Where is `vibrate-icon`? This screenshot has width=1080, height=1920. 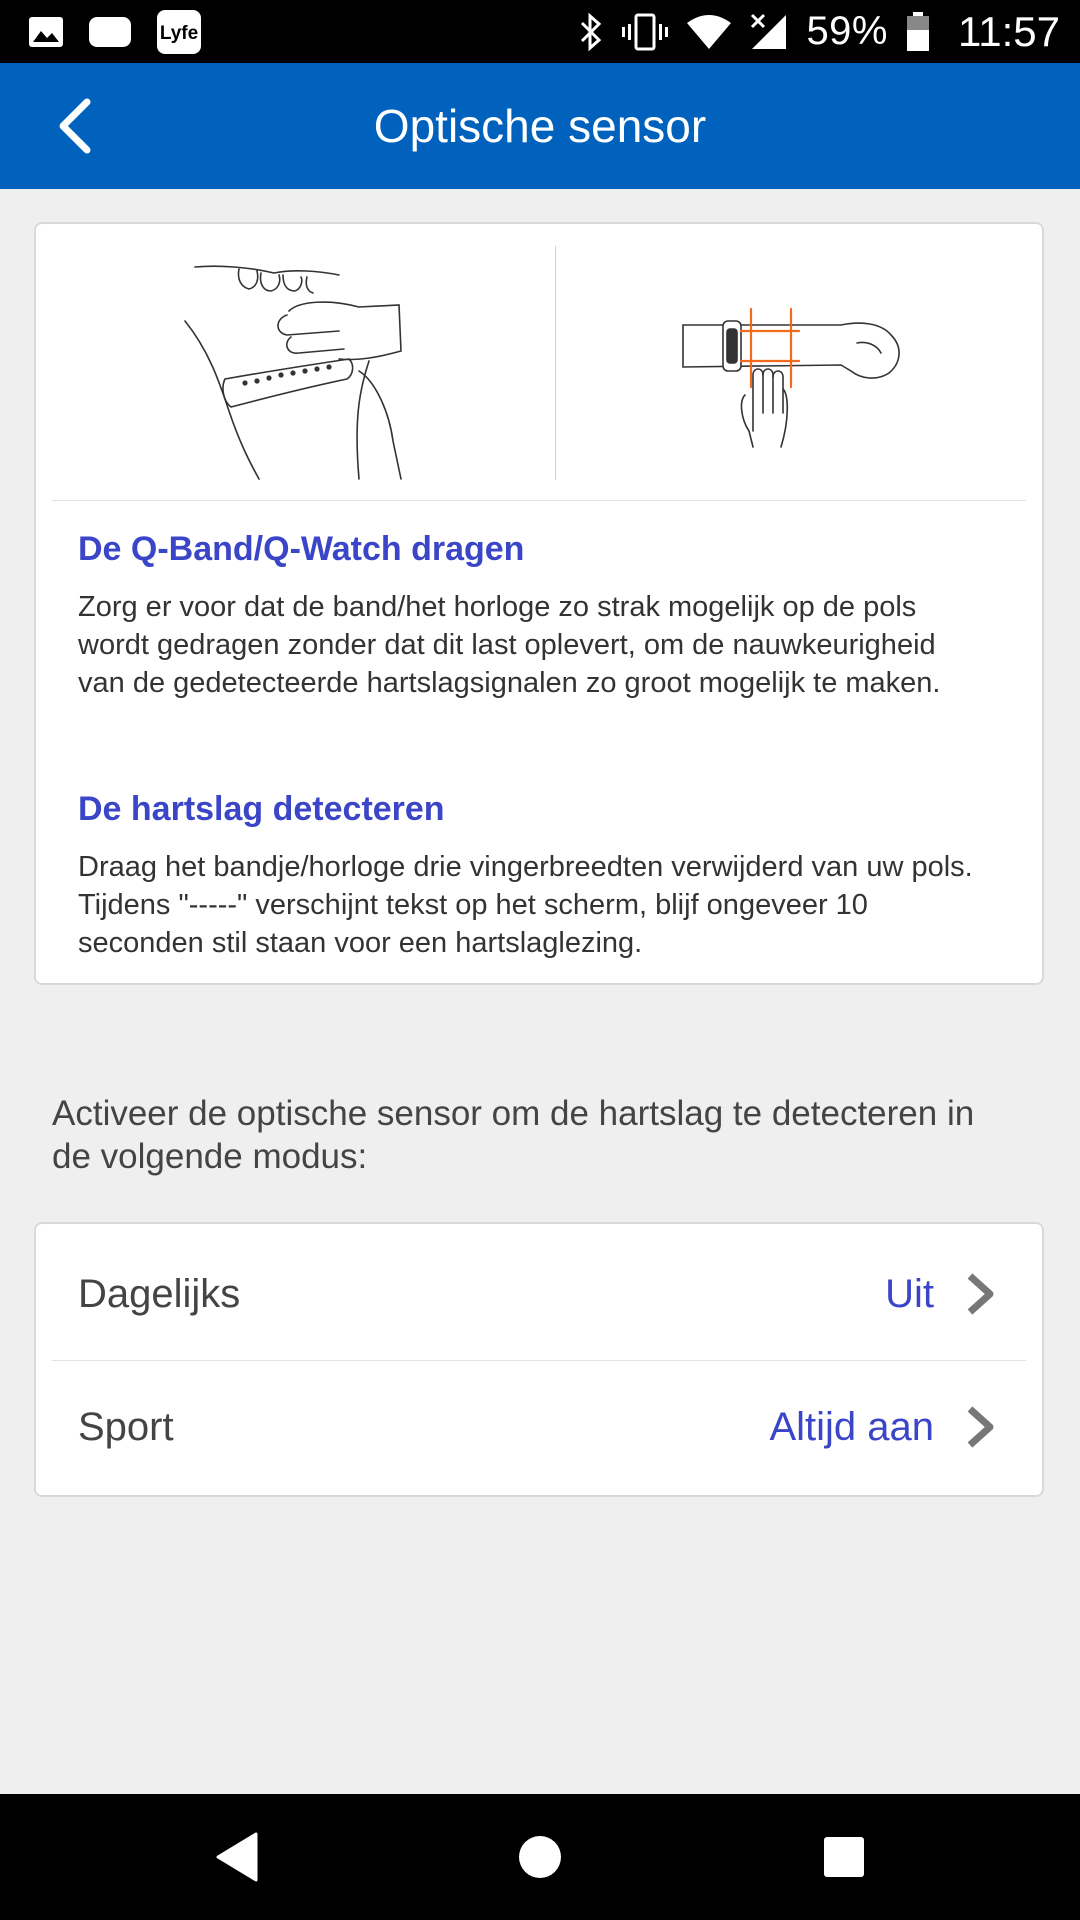 vibrate-icon is located at coordinates (645, 32).